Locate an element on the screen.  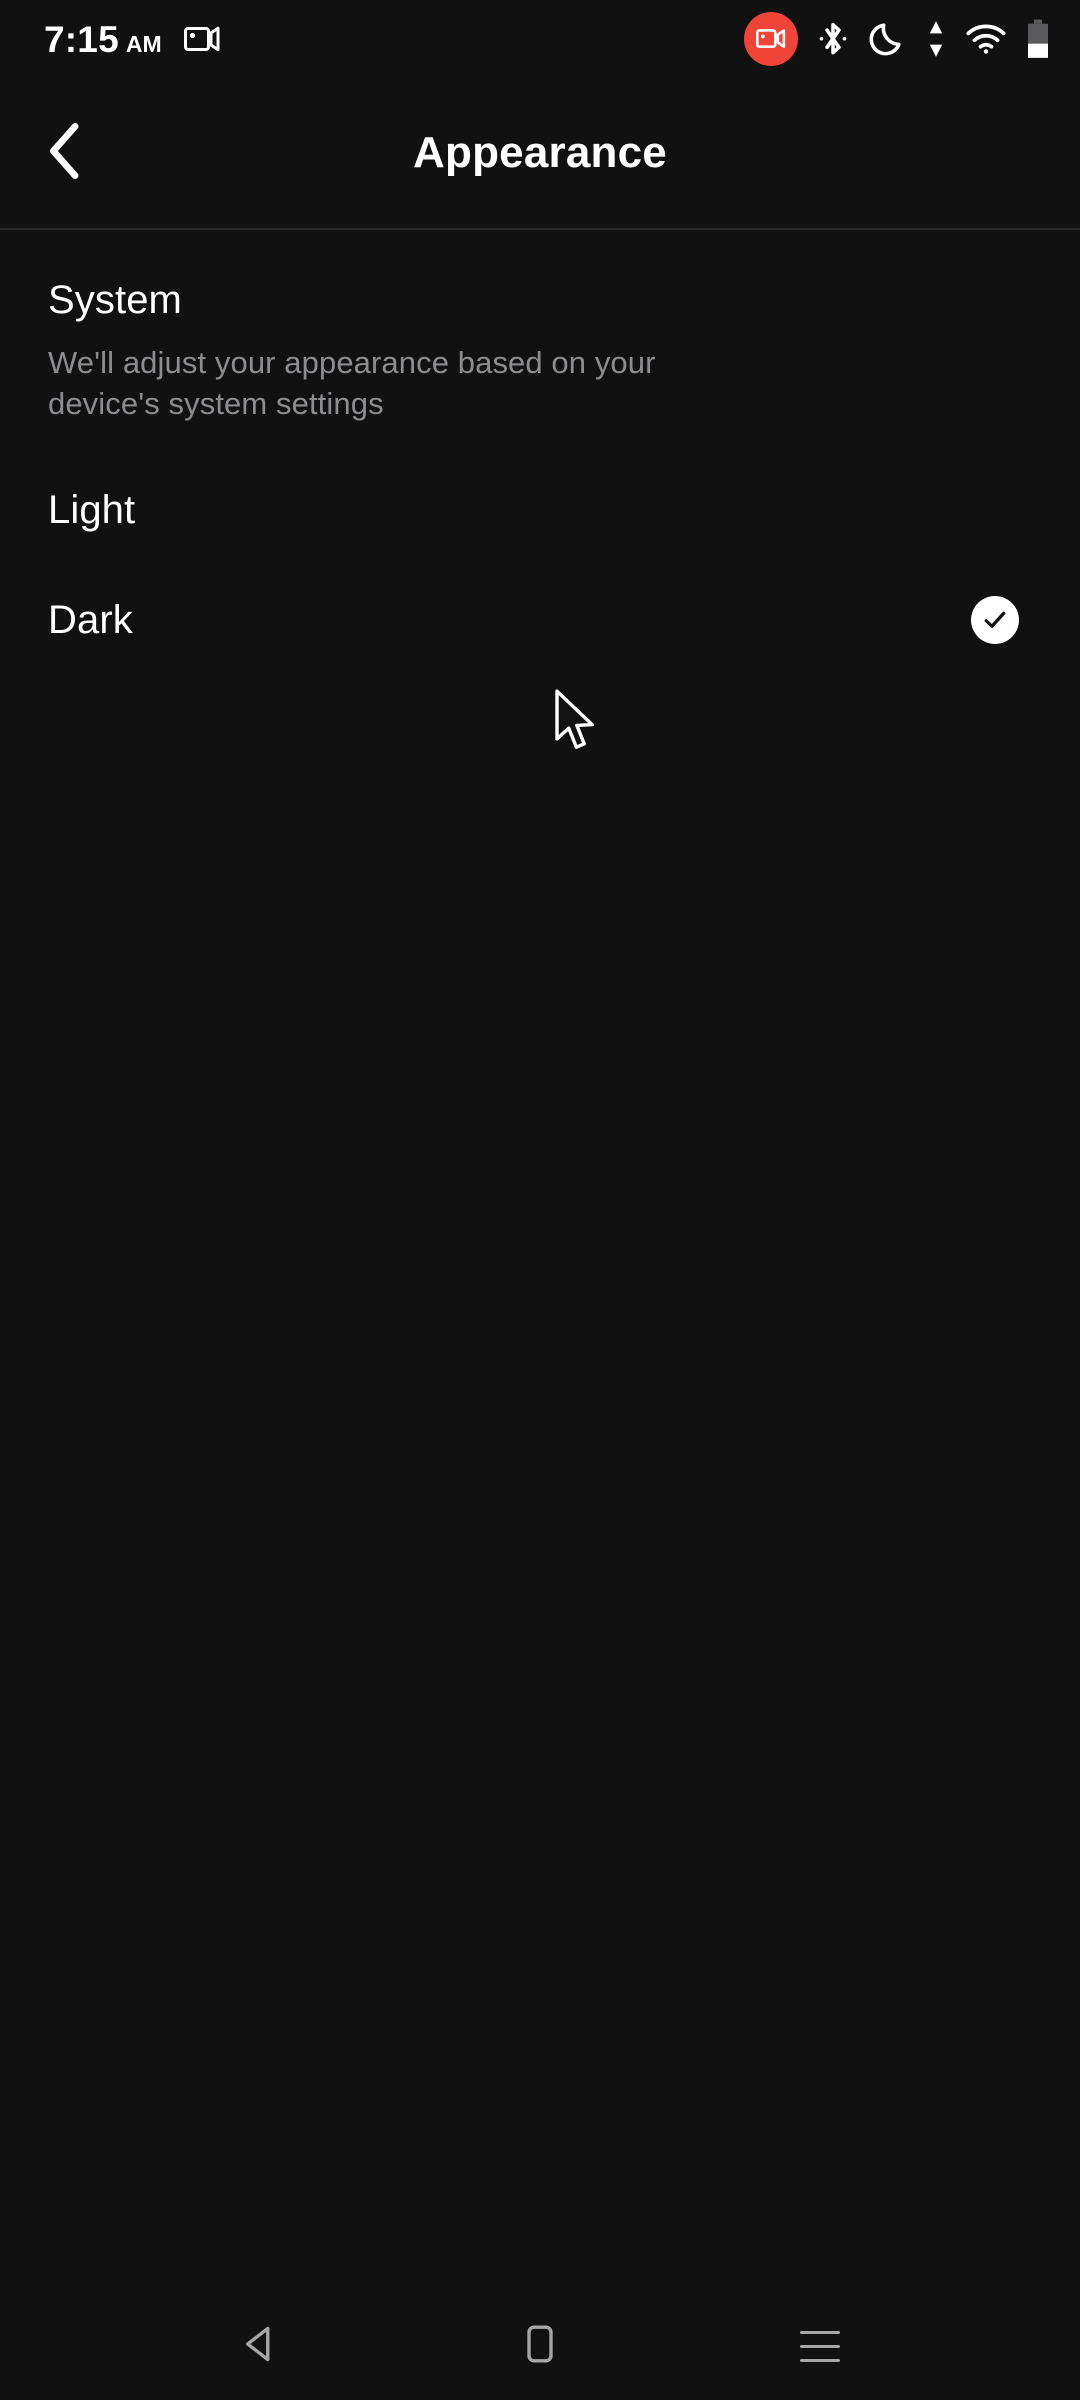
option-label-system: System is located at coordinates (115, 300).